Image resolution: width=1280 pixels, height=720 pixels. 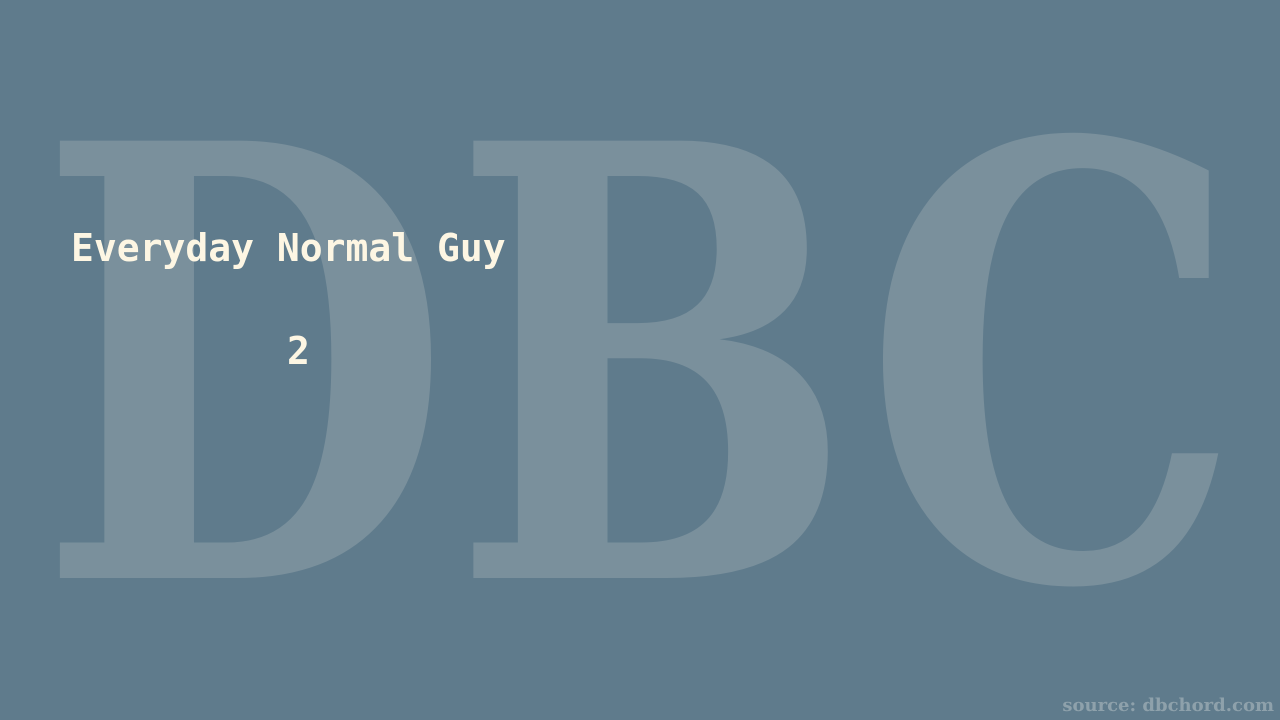 What do you see at coordinates (1168, 705) in the screenshot?
I see `source-credit: source: dbchord.com` at bounding box center [1168, 705].